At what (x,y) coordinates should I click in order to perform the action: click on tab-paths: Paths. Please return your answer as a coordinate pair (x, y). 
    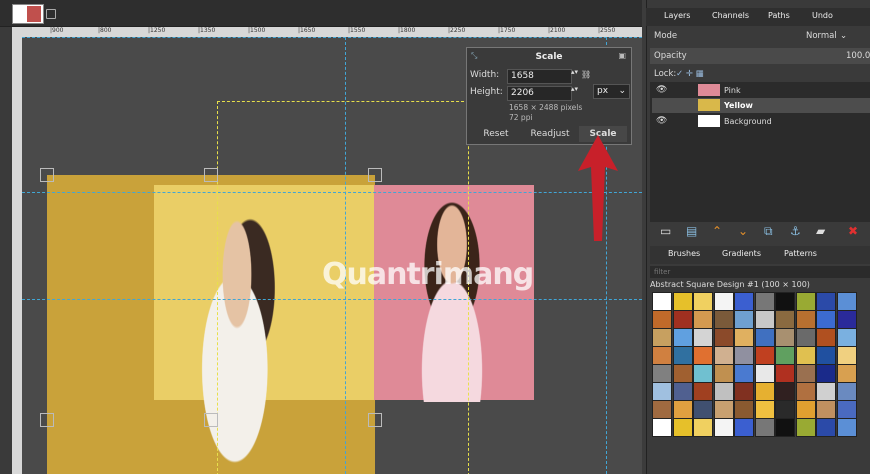
    Looking at the image, I should click on (779, 15).